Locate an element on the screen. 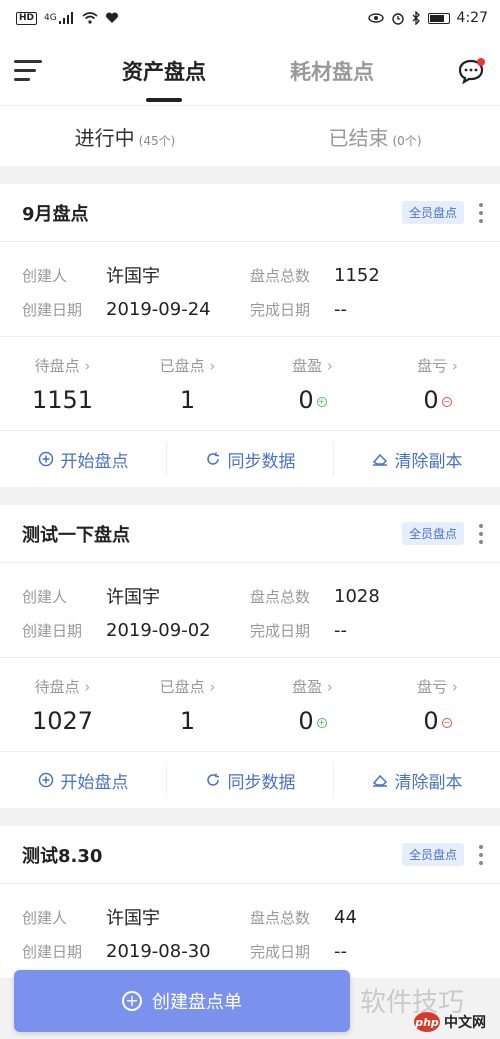  subtab-finished: 已结束 (0个) is located at coordinates (375, 136).